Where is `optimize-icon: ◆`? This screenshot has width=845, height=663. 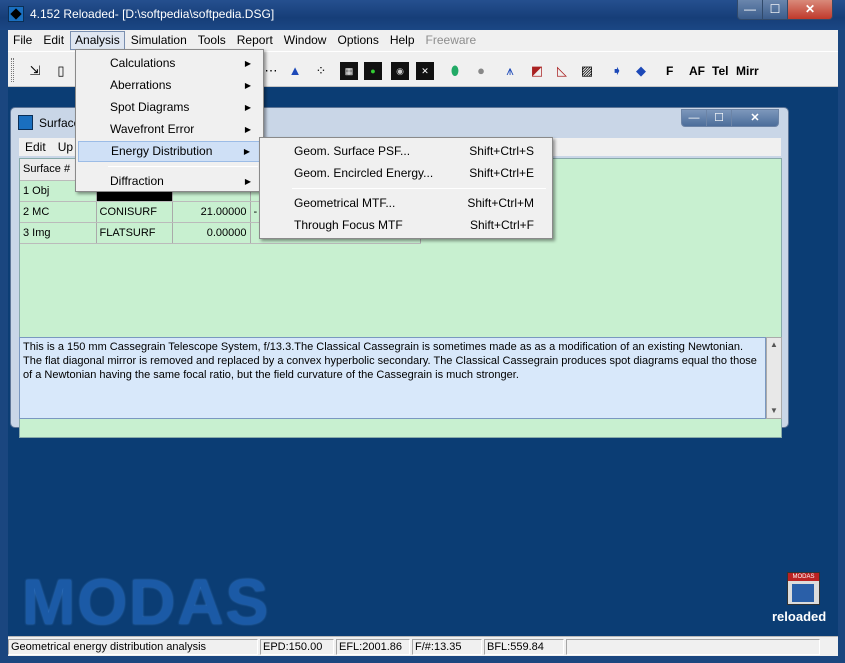 optimize-icon: ◆ is located at coordinates (641, 71).